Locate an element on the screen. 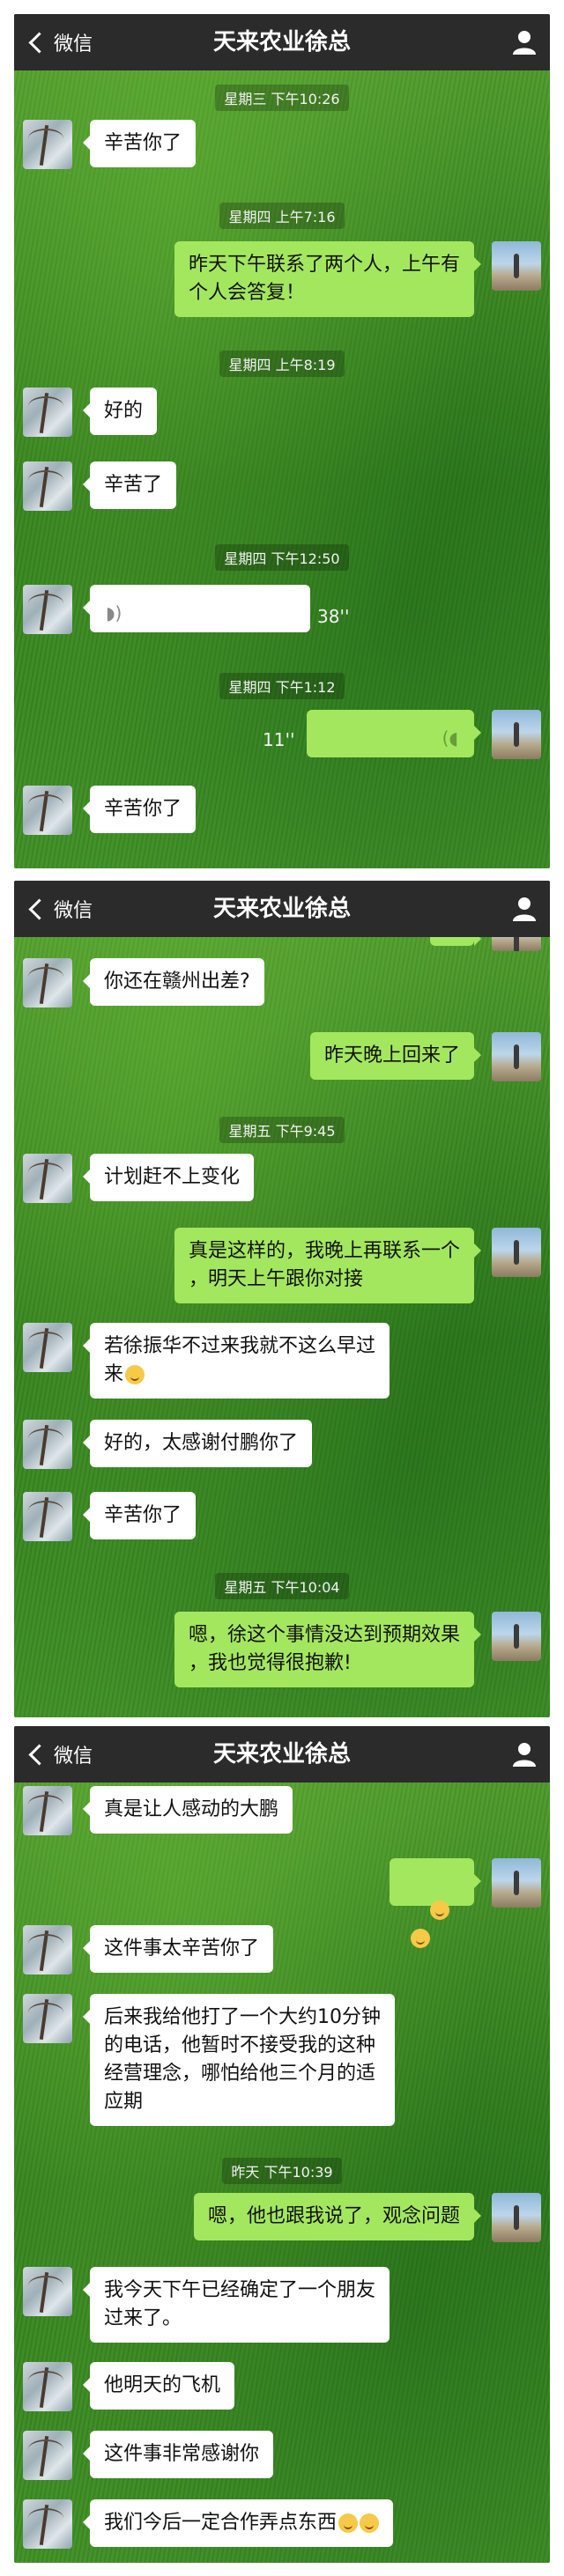 This screenshot has height=2576, width=564. message-bubble-incoming: 好的，太感谢付鹏你了 is located at coordinates (198, 1443).